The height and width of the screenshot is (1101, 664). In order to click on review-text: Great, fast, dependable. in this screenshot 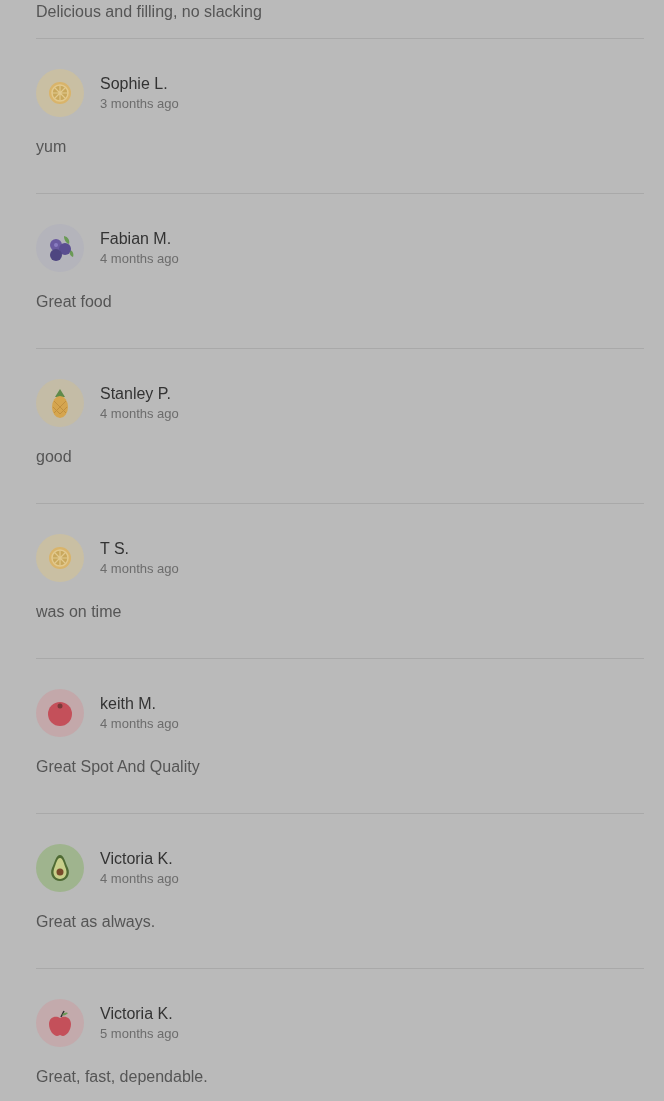, I will do `click(122, 1077)`.